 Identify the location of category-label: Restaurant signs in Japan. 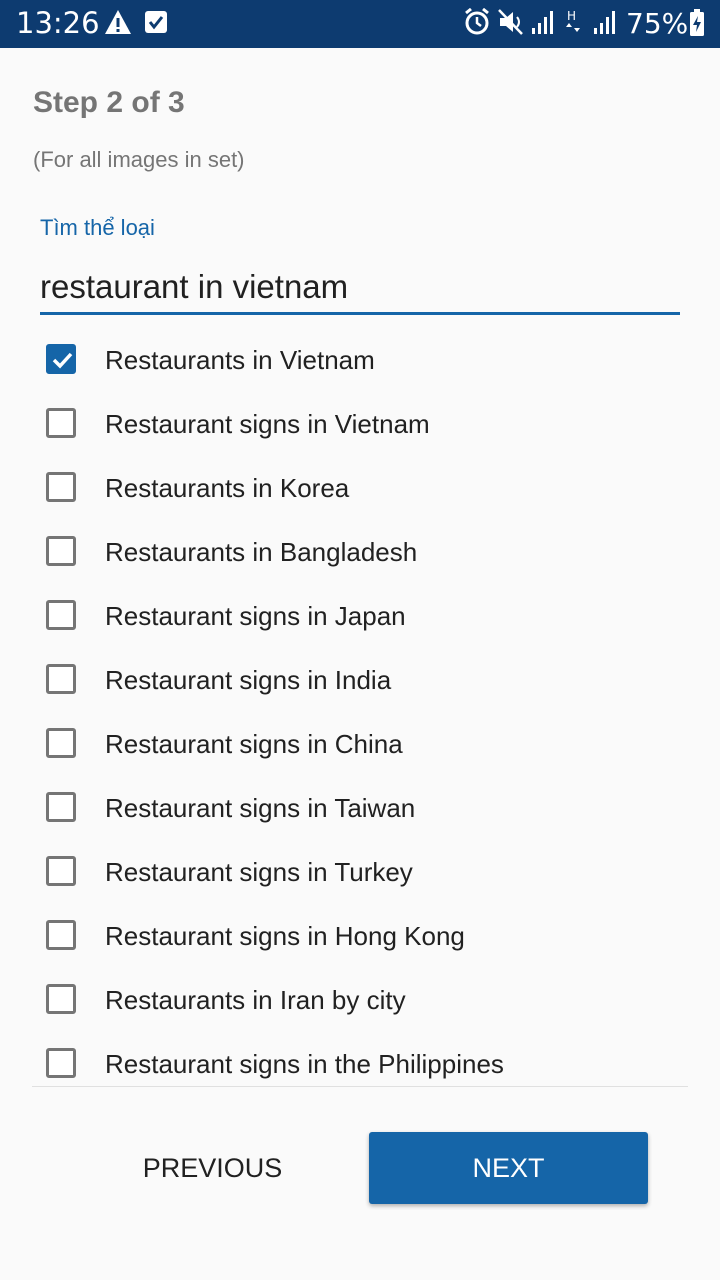
(255, 616).